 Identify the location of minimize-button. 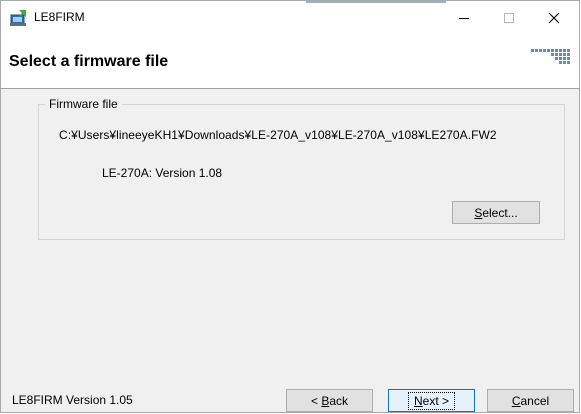
(463, 17).